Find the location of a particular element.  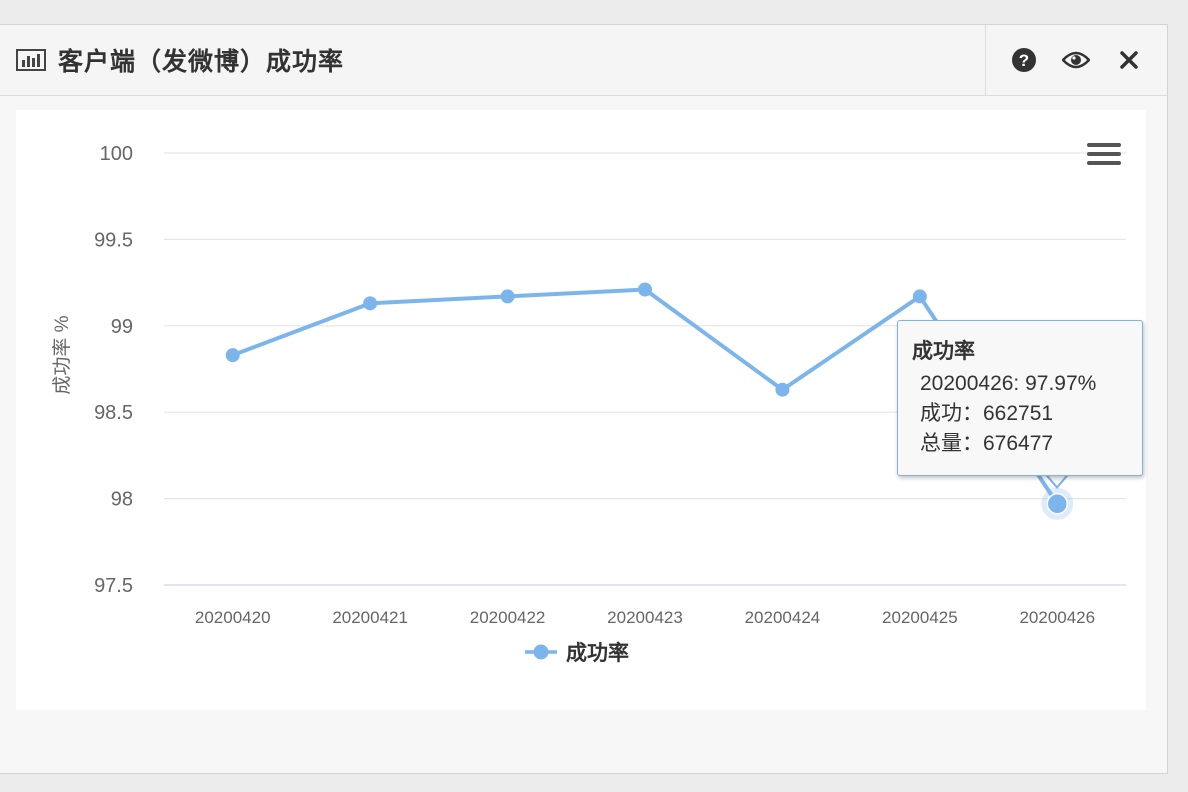

y-tick-label: 100 is located at coordinates (116, 154).